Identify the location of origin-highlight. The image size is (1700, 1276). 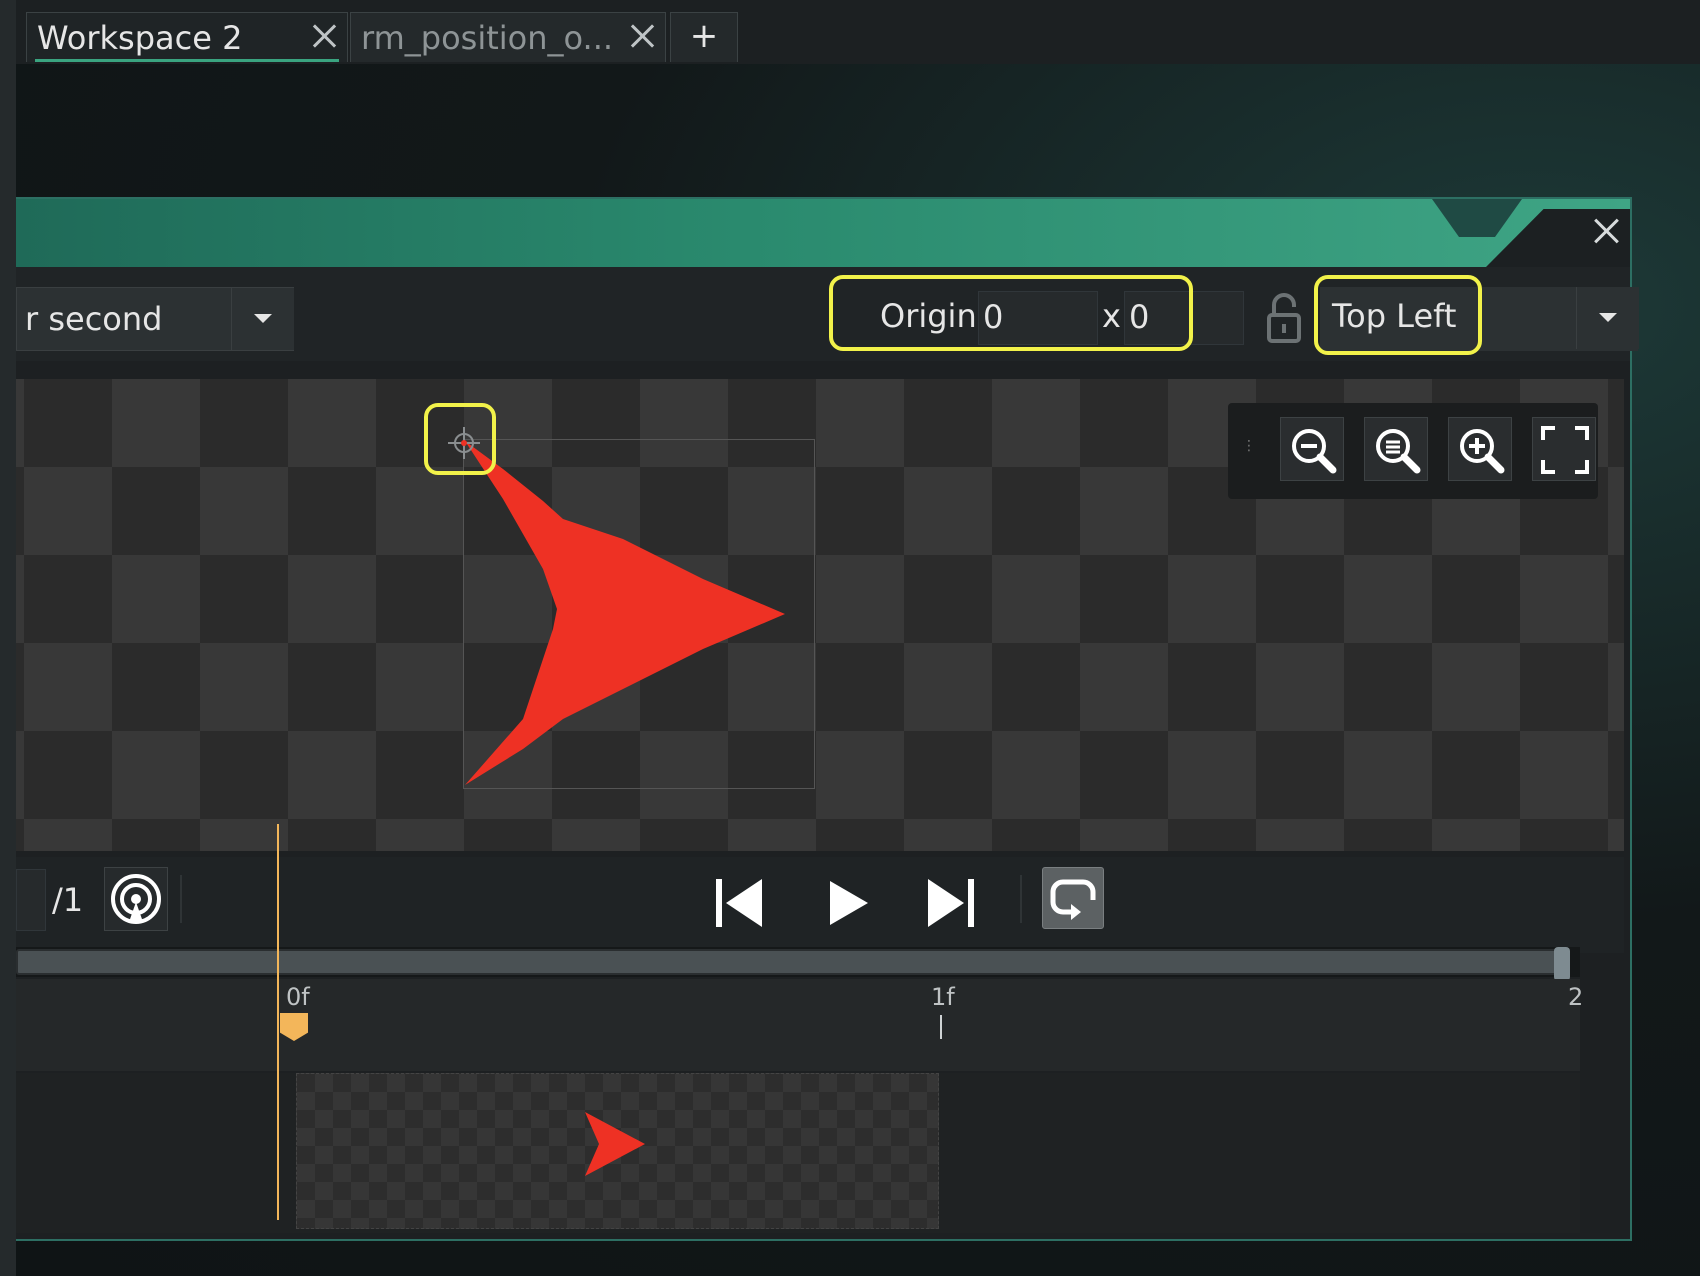
(1011, 313).